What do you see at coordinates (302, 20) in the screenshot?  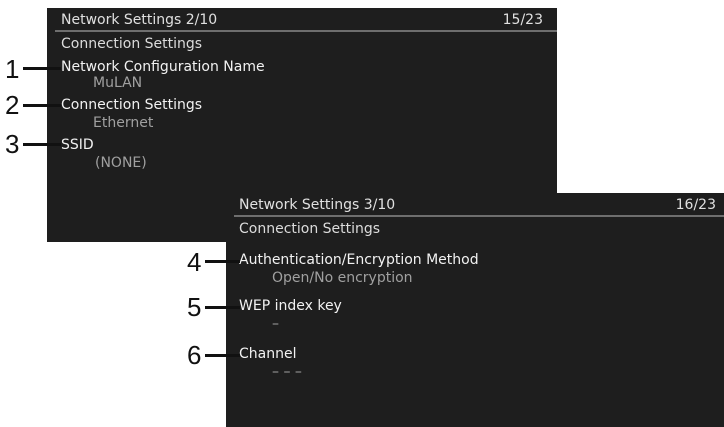 I see `screen-header: Network Settings 2/10 15/23` at bounding box center [302, 20].